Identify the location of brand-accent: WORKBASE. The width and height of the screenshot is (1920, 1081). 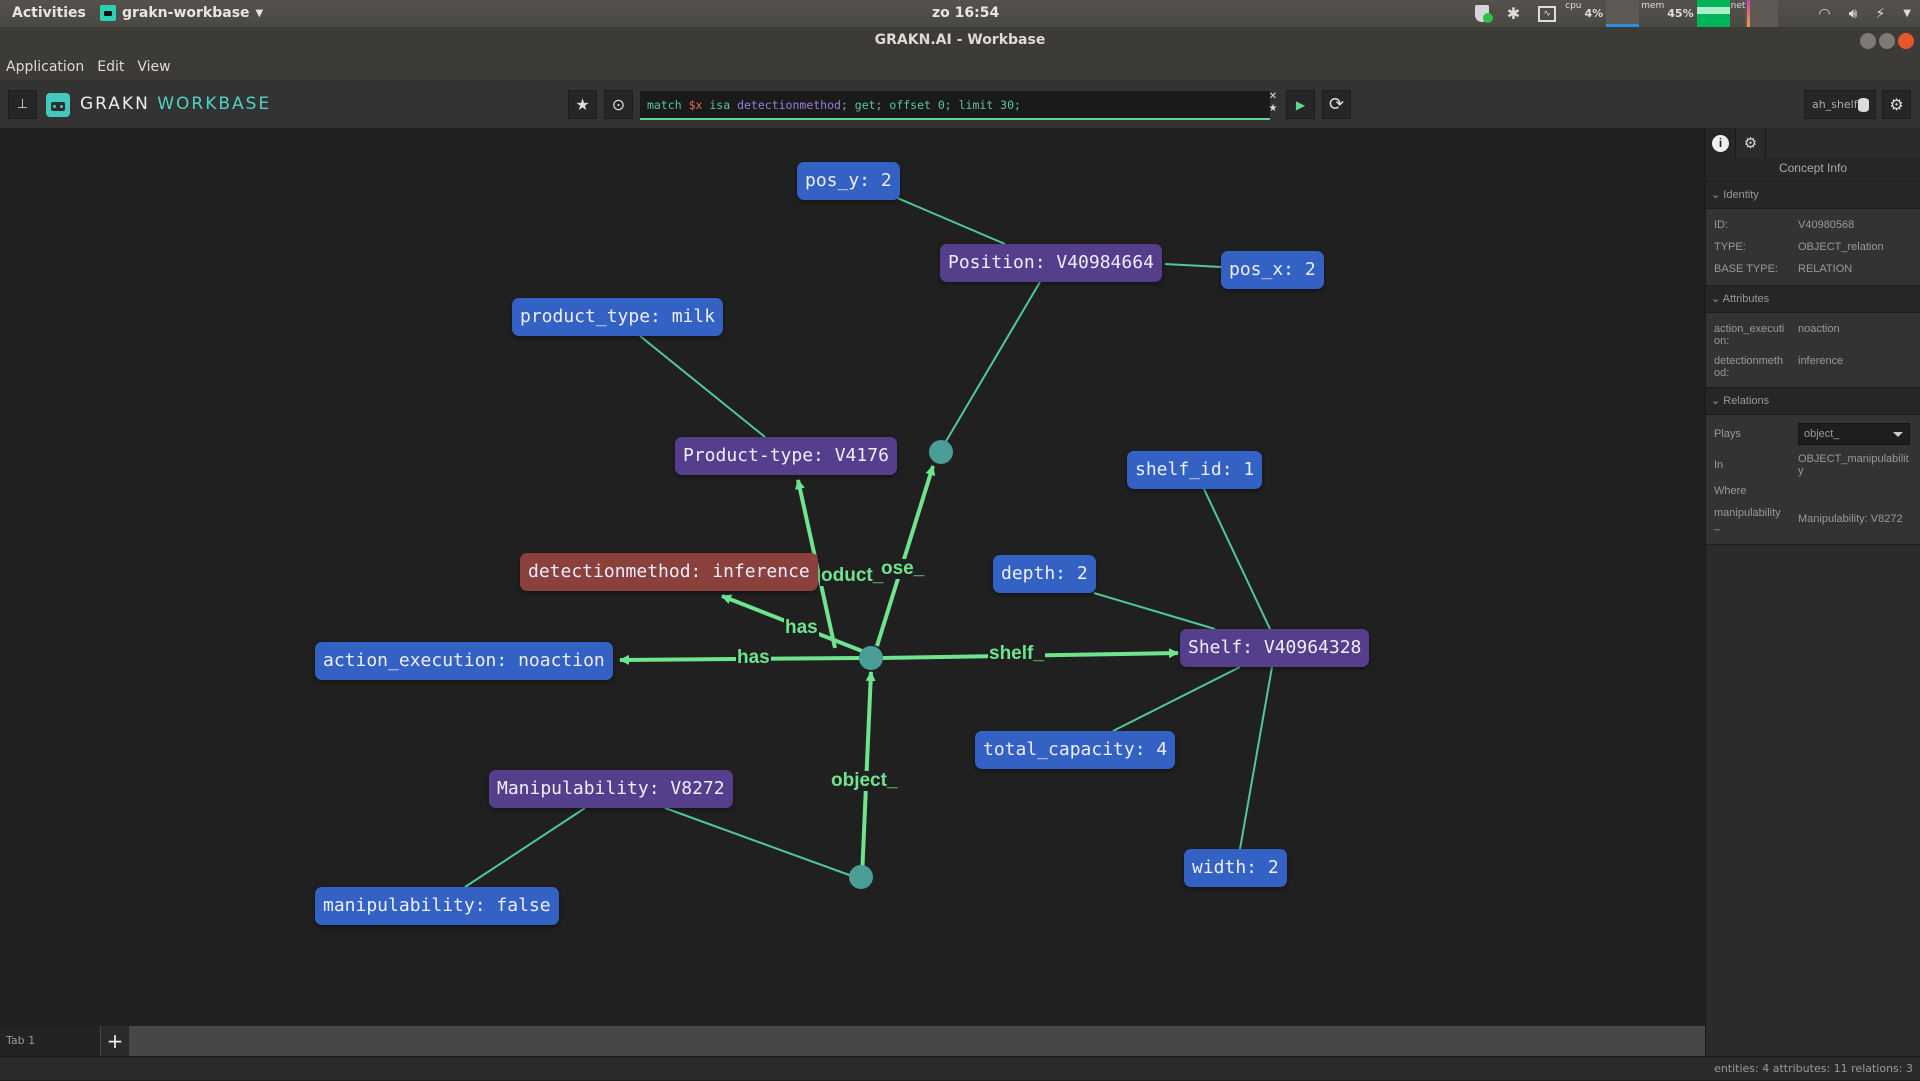
(214, 104).